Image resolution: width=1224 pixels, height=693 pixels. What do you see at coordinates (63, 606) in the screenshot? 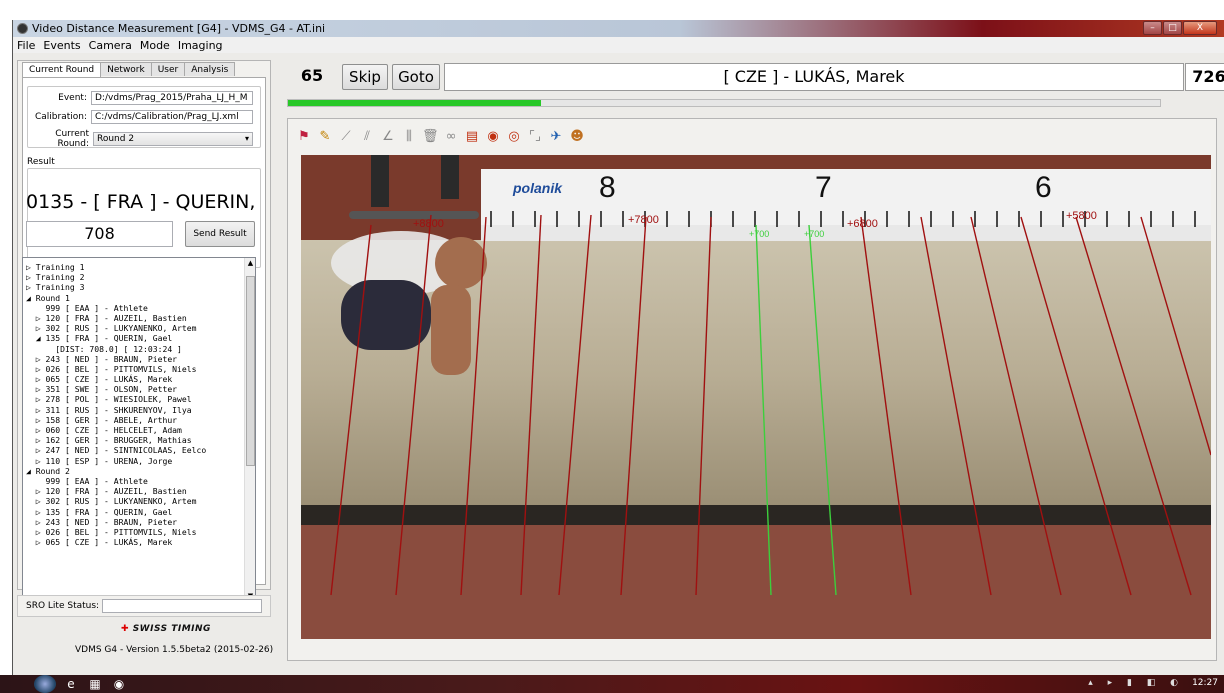
I see `sro-status-label: SRO Lite Status:` at bounding box center [63, 606].